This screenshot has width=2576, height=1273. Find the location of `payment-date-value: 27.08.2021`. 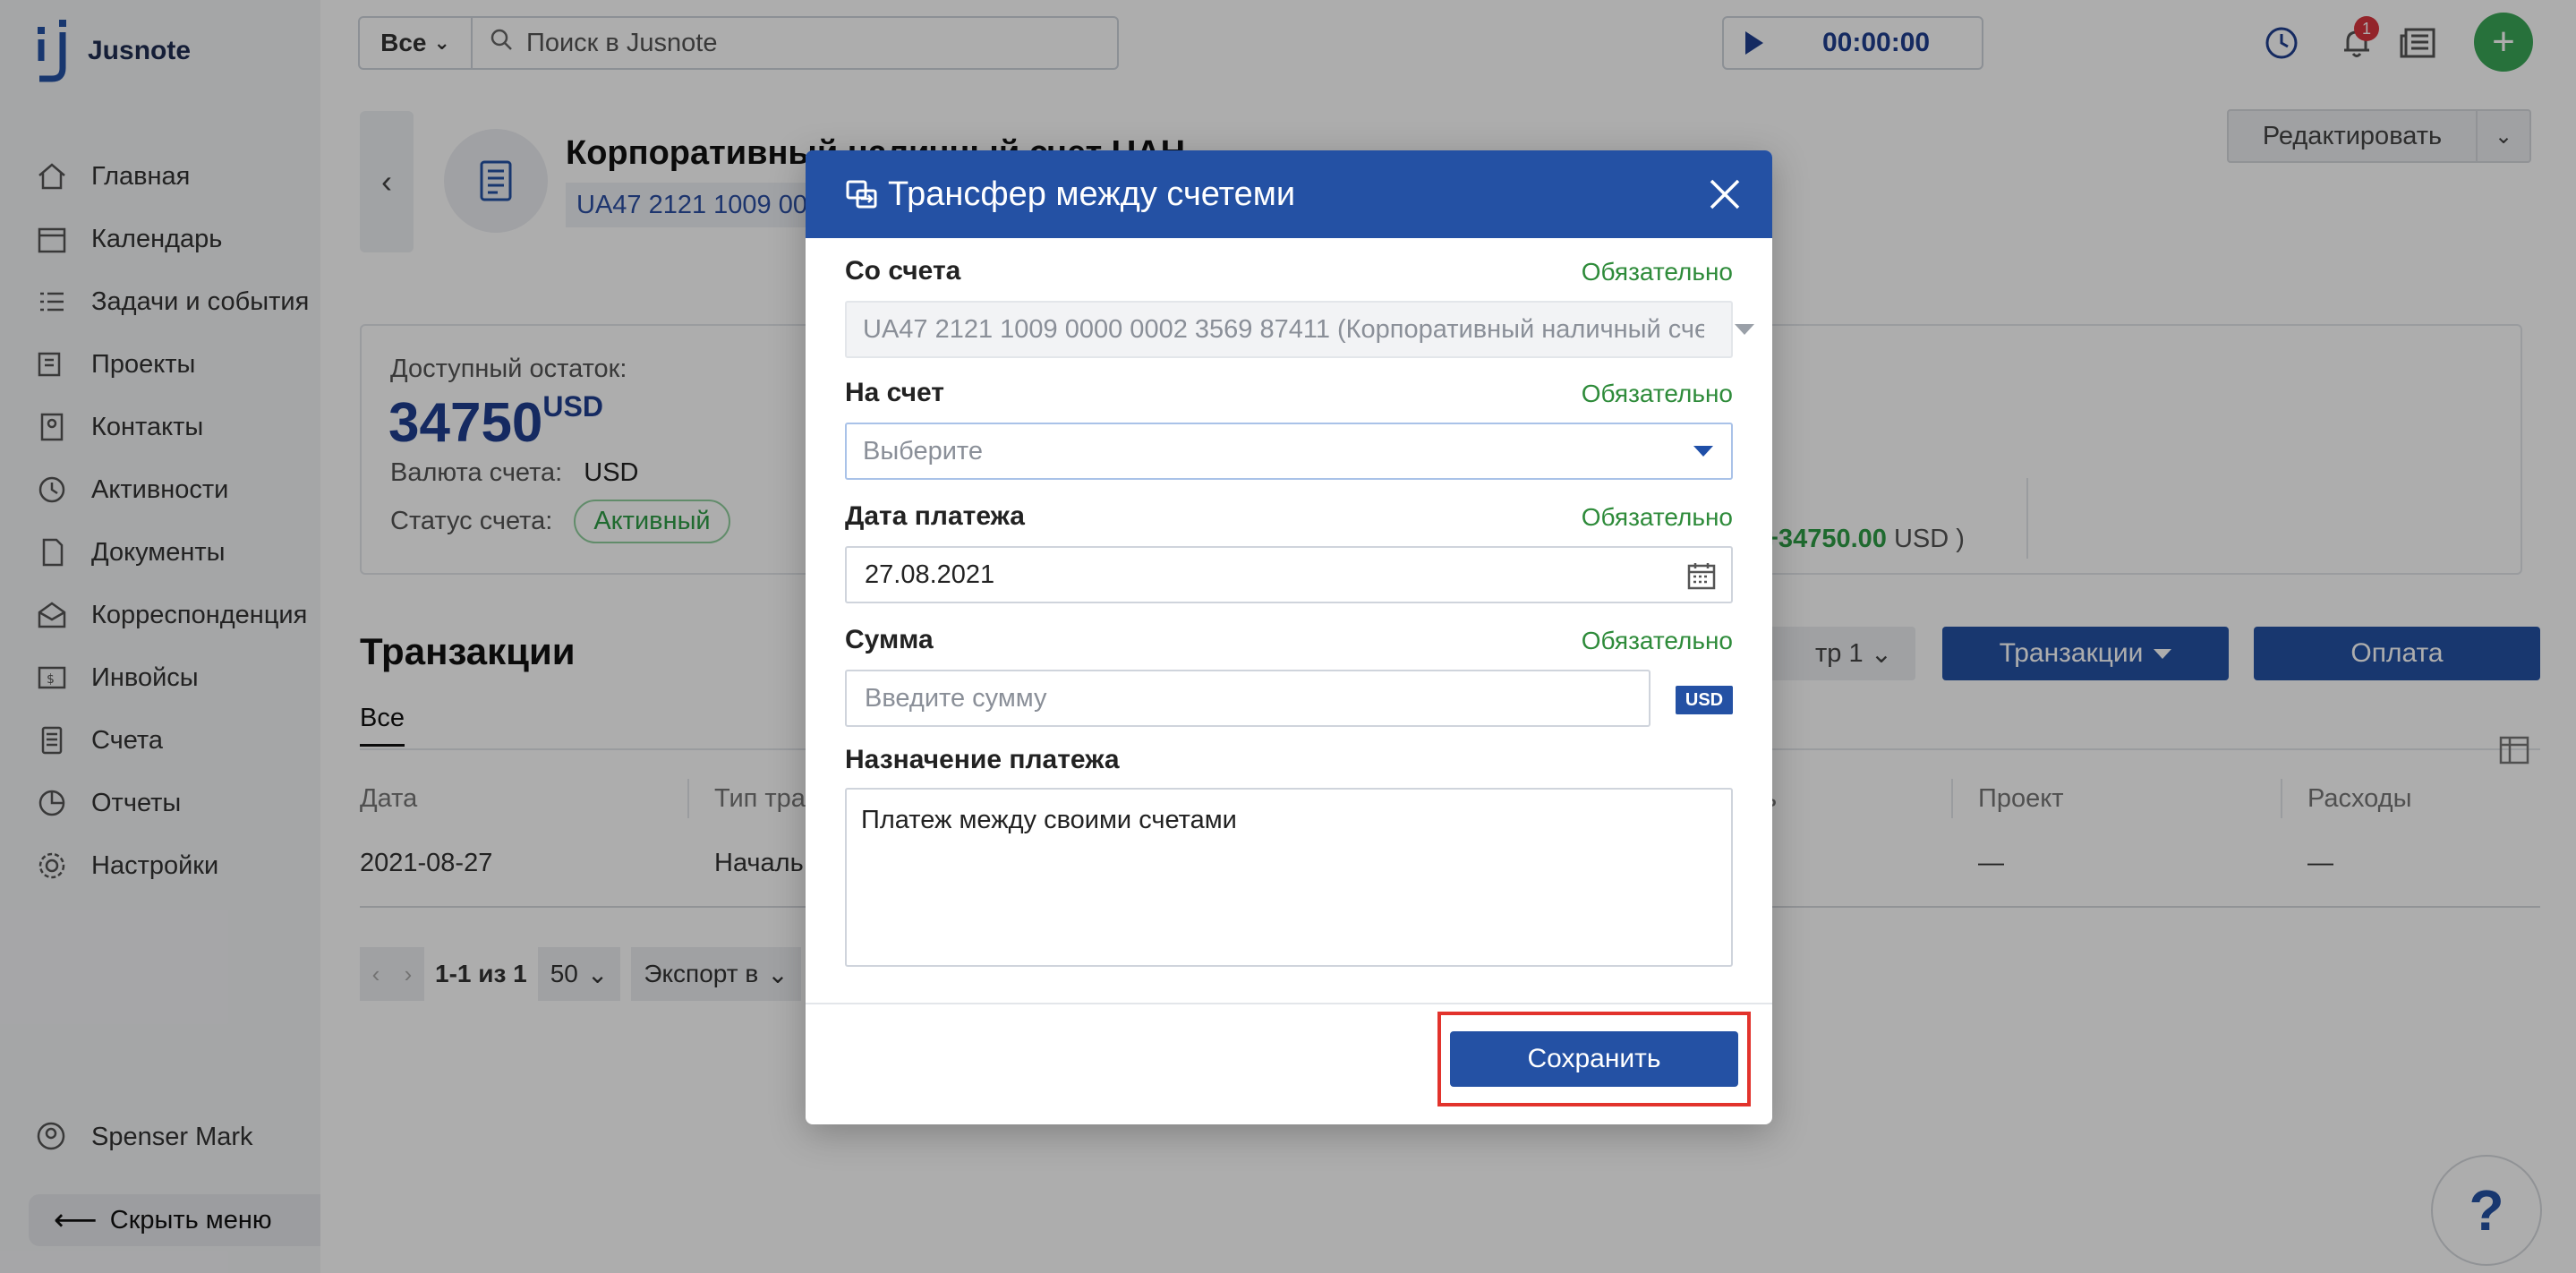

payment-date-value: 27.08.2021 is located at coordinates (930, 574).